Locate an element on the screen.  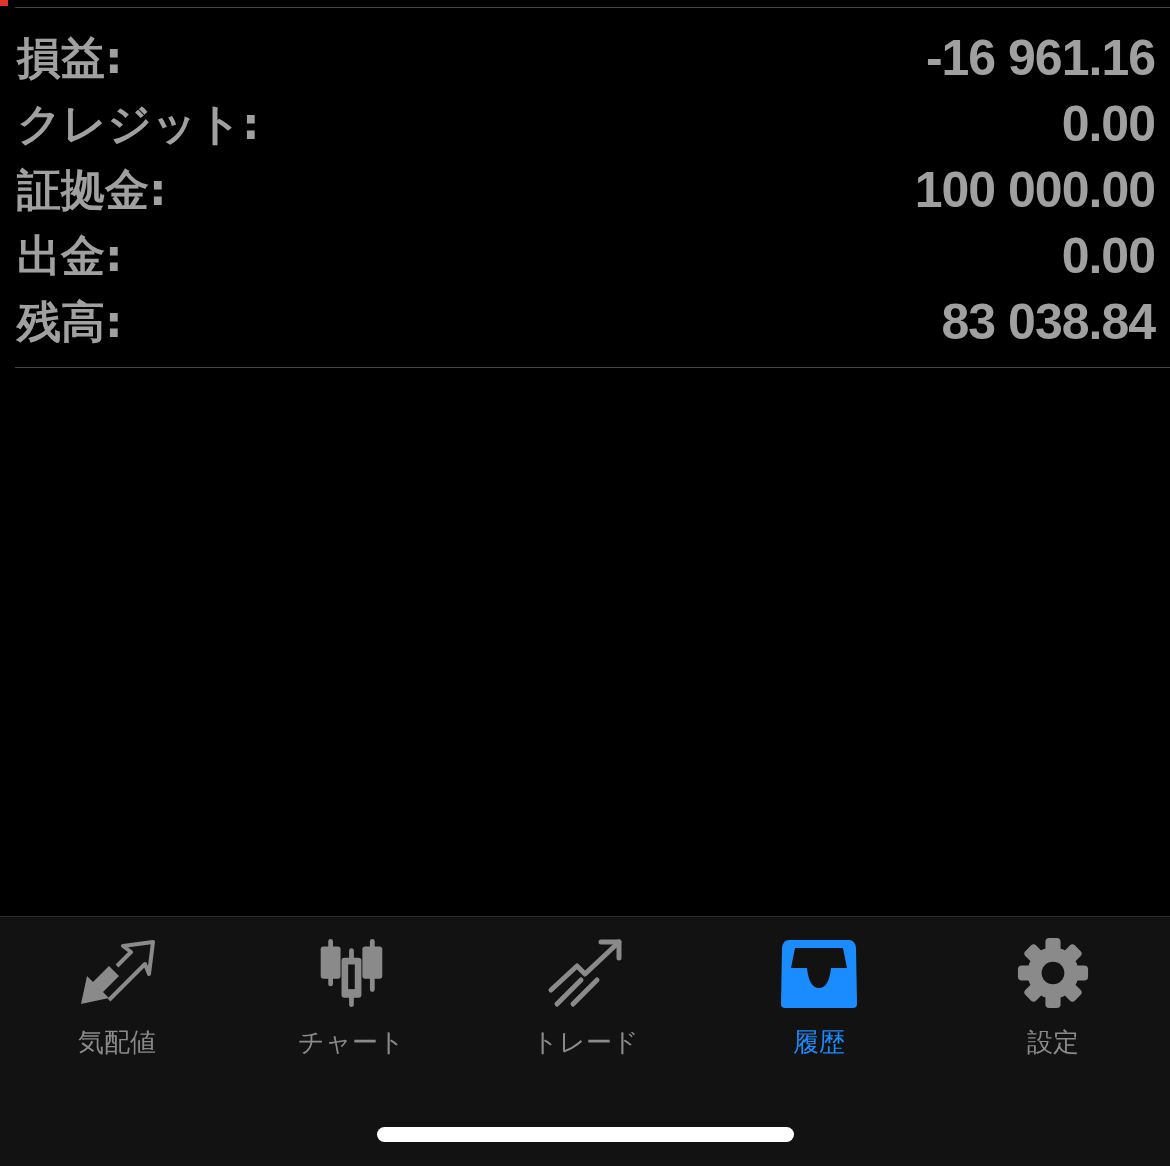
tab: トレード is located at coordinates (585, 998).